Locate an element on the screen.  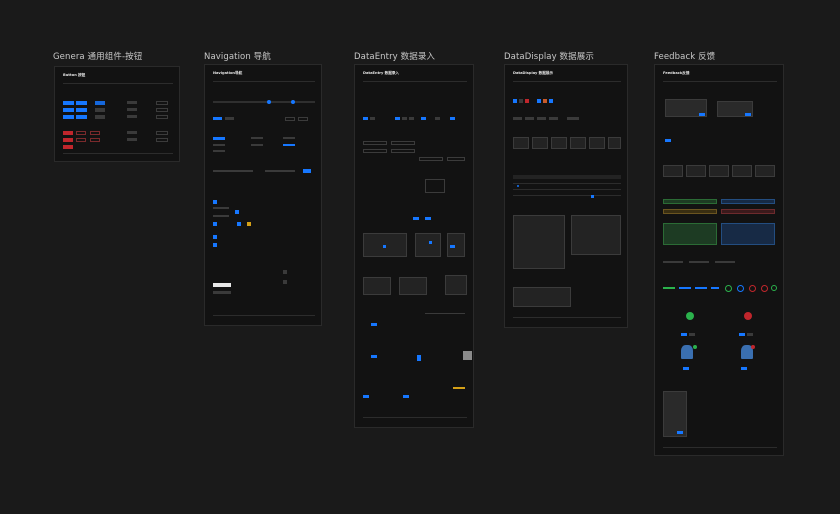
drawer is located at coordinates (675, 414).